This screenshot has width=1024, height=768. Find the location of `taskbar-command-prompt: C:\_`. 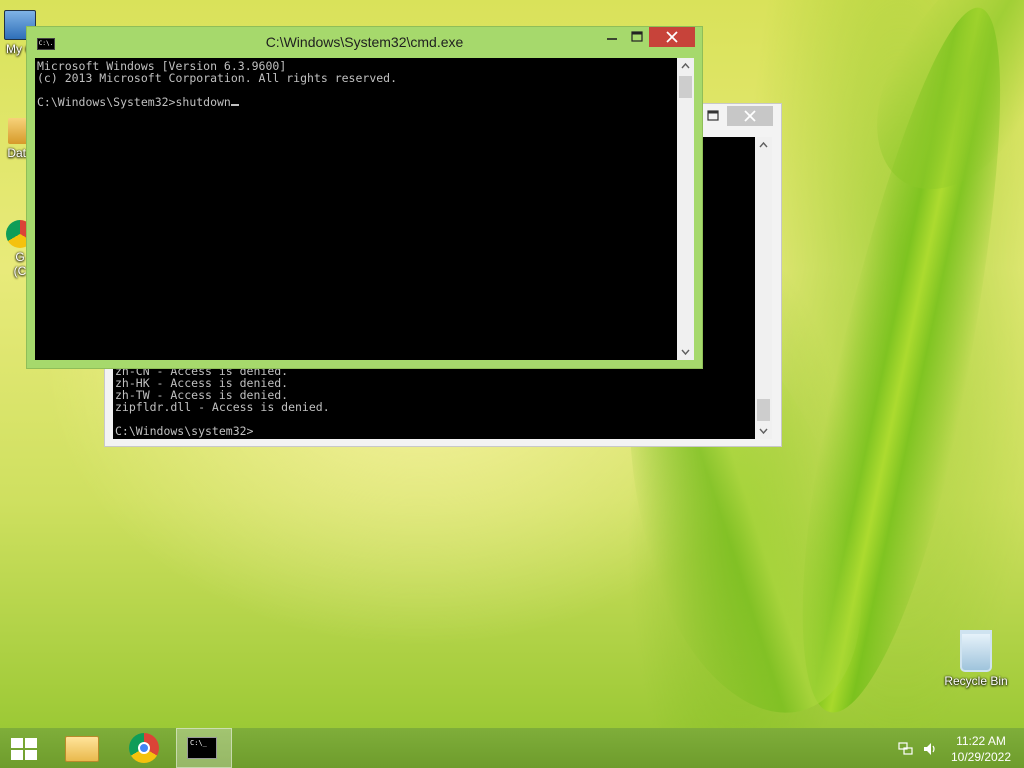

taskbar-command-prompt: C:\_ is located at coordinates (204, 748).